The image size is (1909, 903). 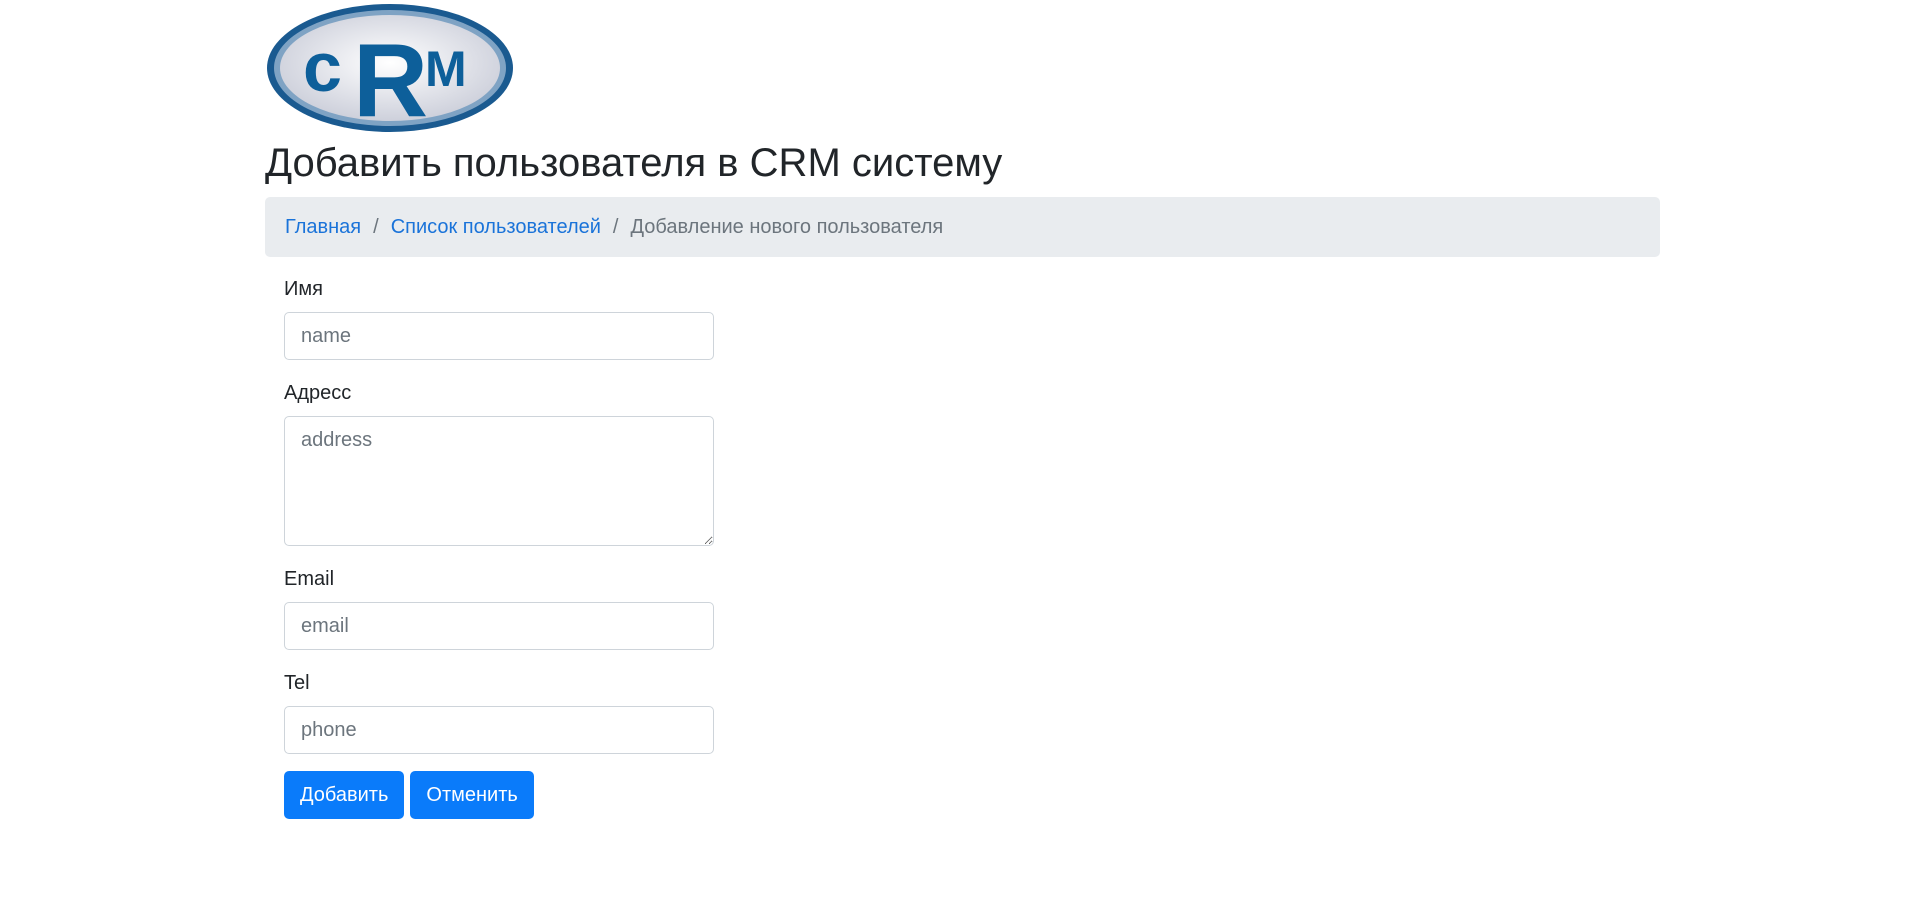 I want to click on crm-logo: c R M, so click(x=390, y=69).